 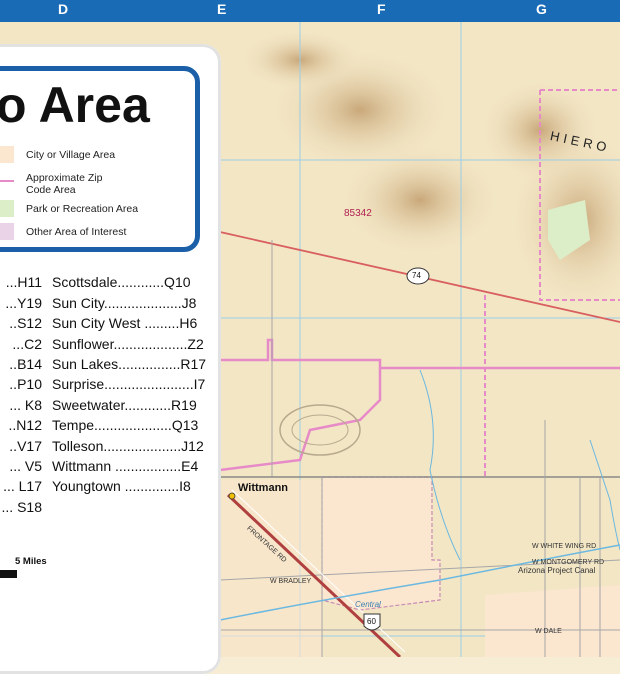 What do you see at coordinates (125, 323) in the screenshot?
I see `index-entry-sun-city-west: Sun City West .........H6` at bounding box center [125, 323].